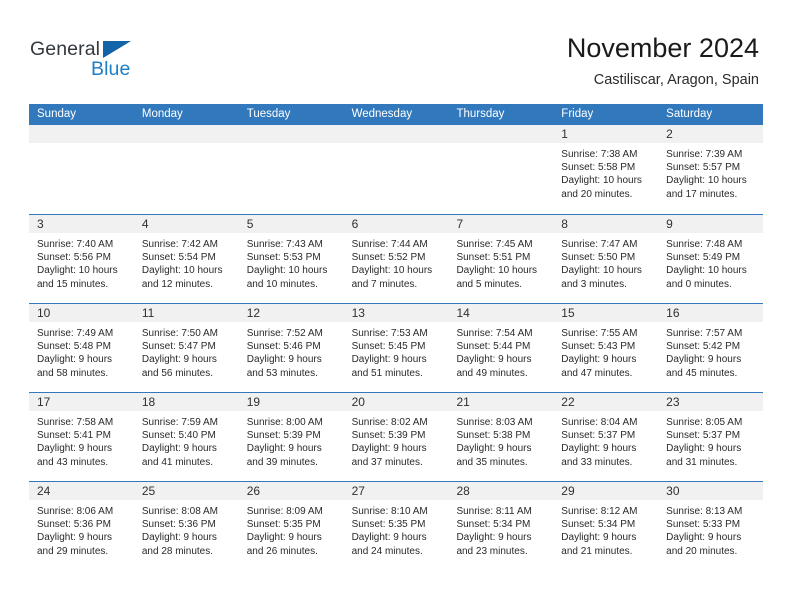 The image size is (792, 612). Describe the element at coordinates (74, 525) in the screenshot. I see `sunset-text: Sunset: 5:36 PM` at that location.